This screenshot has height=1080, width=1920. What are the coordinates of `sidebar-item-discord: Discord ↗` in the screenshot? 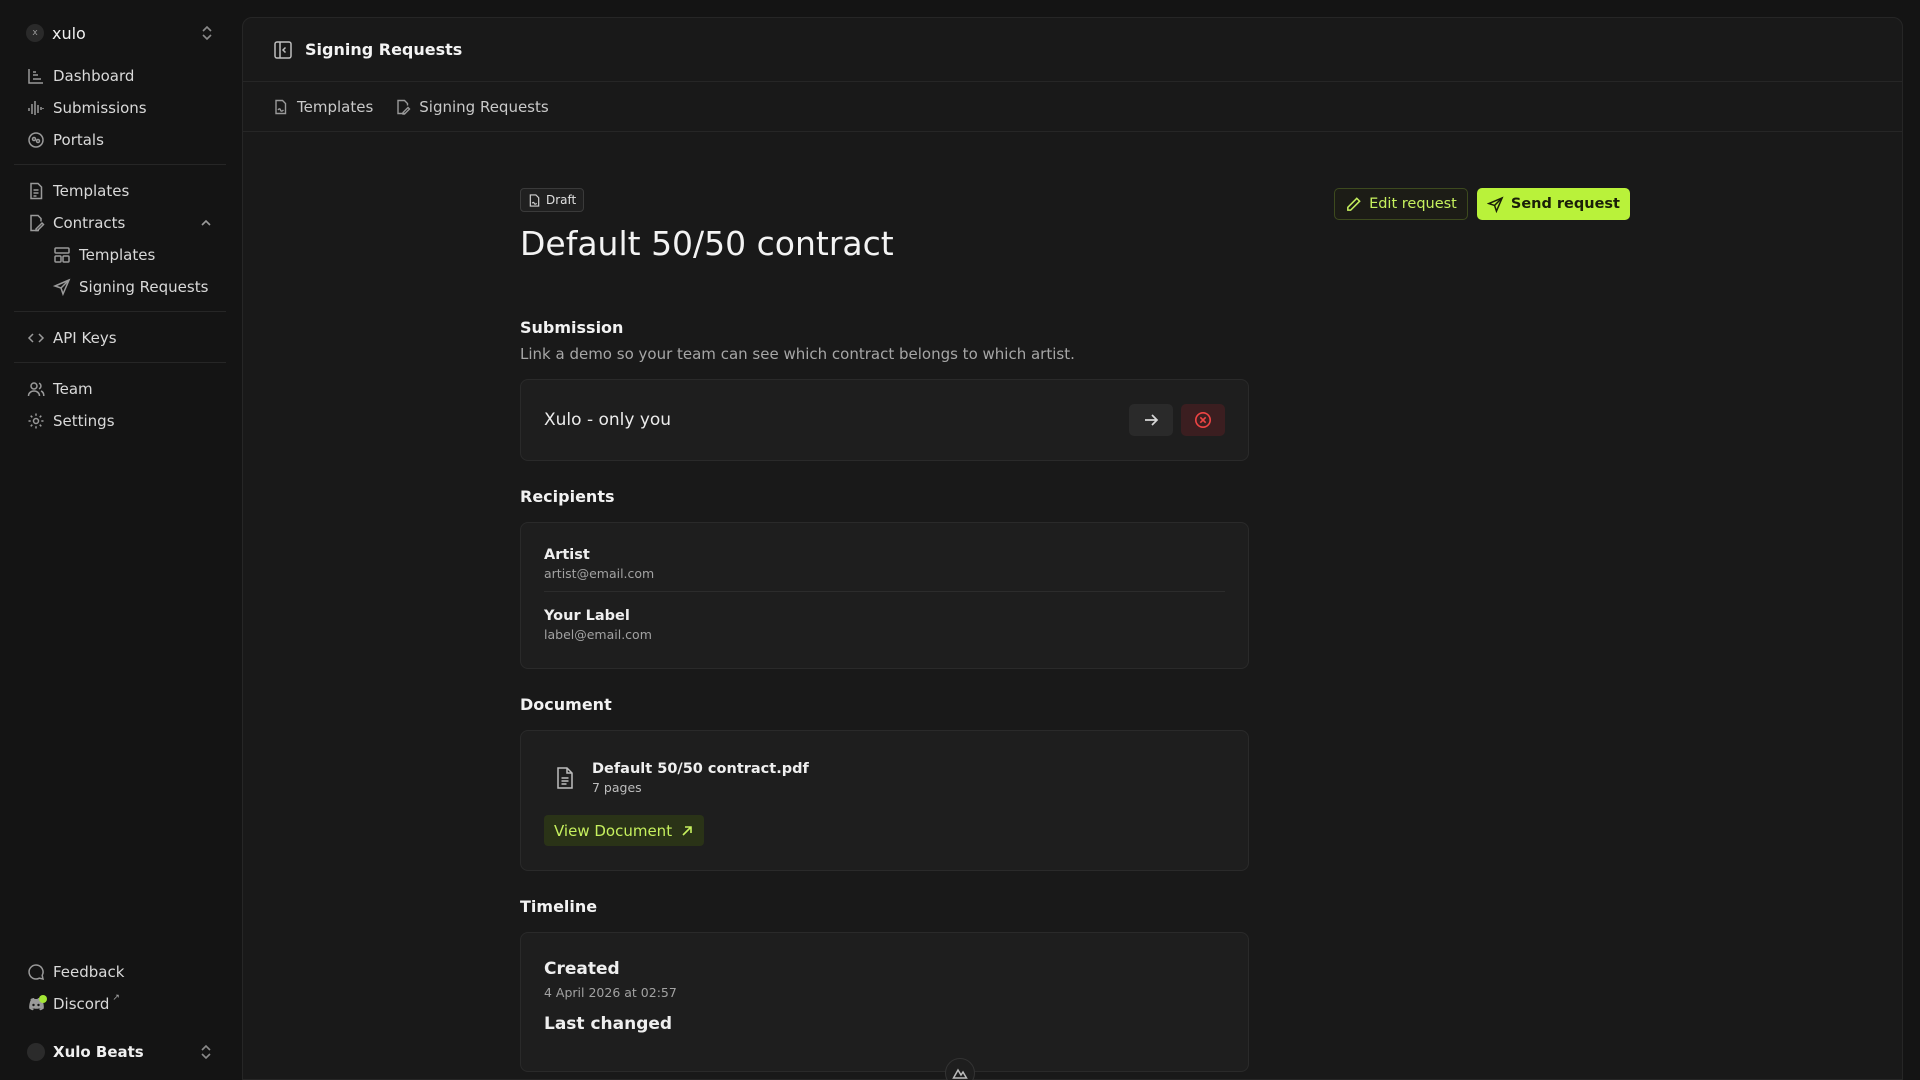 It's located at (120, 1004).